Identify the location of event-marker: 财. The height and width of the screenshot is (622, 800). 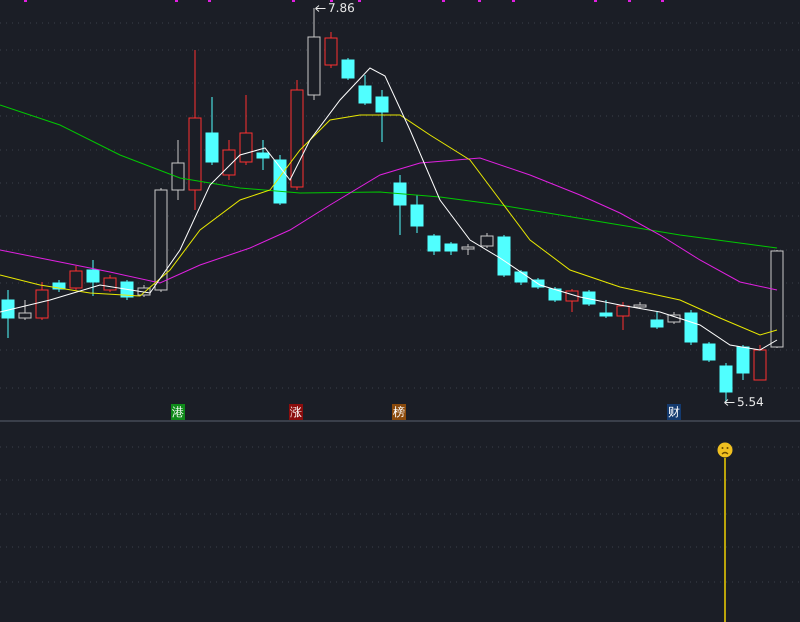
(674, 412).